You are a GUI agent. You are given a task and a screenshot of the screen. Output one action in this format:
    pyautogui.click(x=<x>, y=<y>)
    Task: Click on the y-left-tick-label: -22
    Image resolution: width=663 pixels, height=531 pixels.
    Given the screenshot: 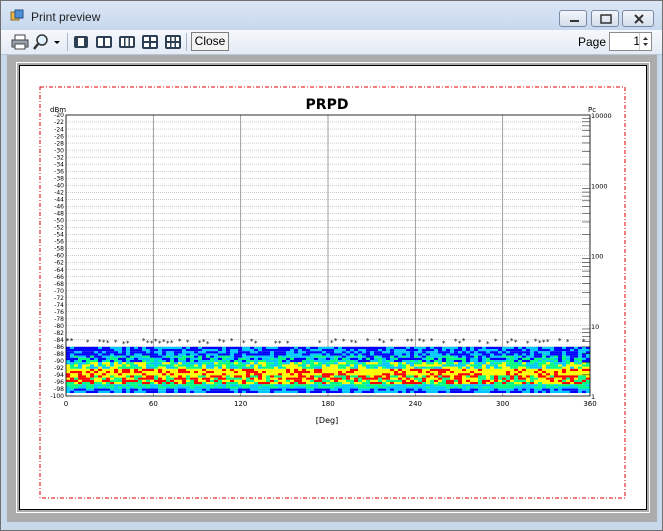 What is the action you would take?
    pyautogui.click(x=59, y=122)
    